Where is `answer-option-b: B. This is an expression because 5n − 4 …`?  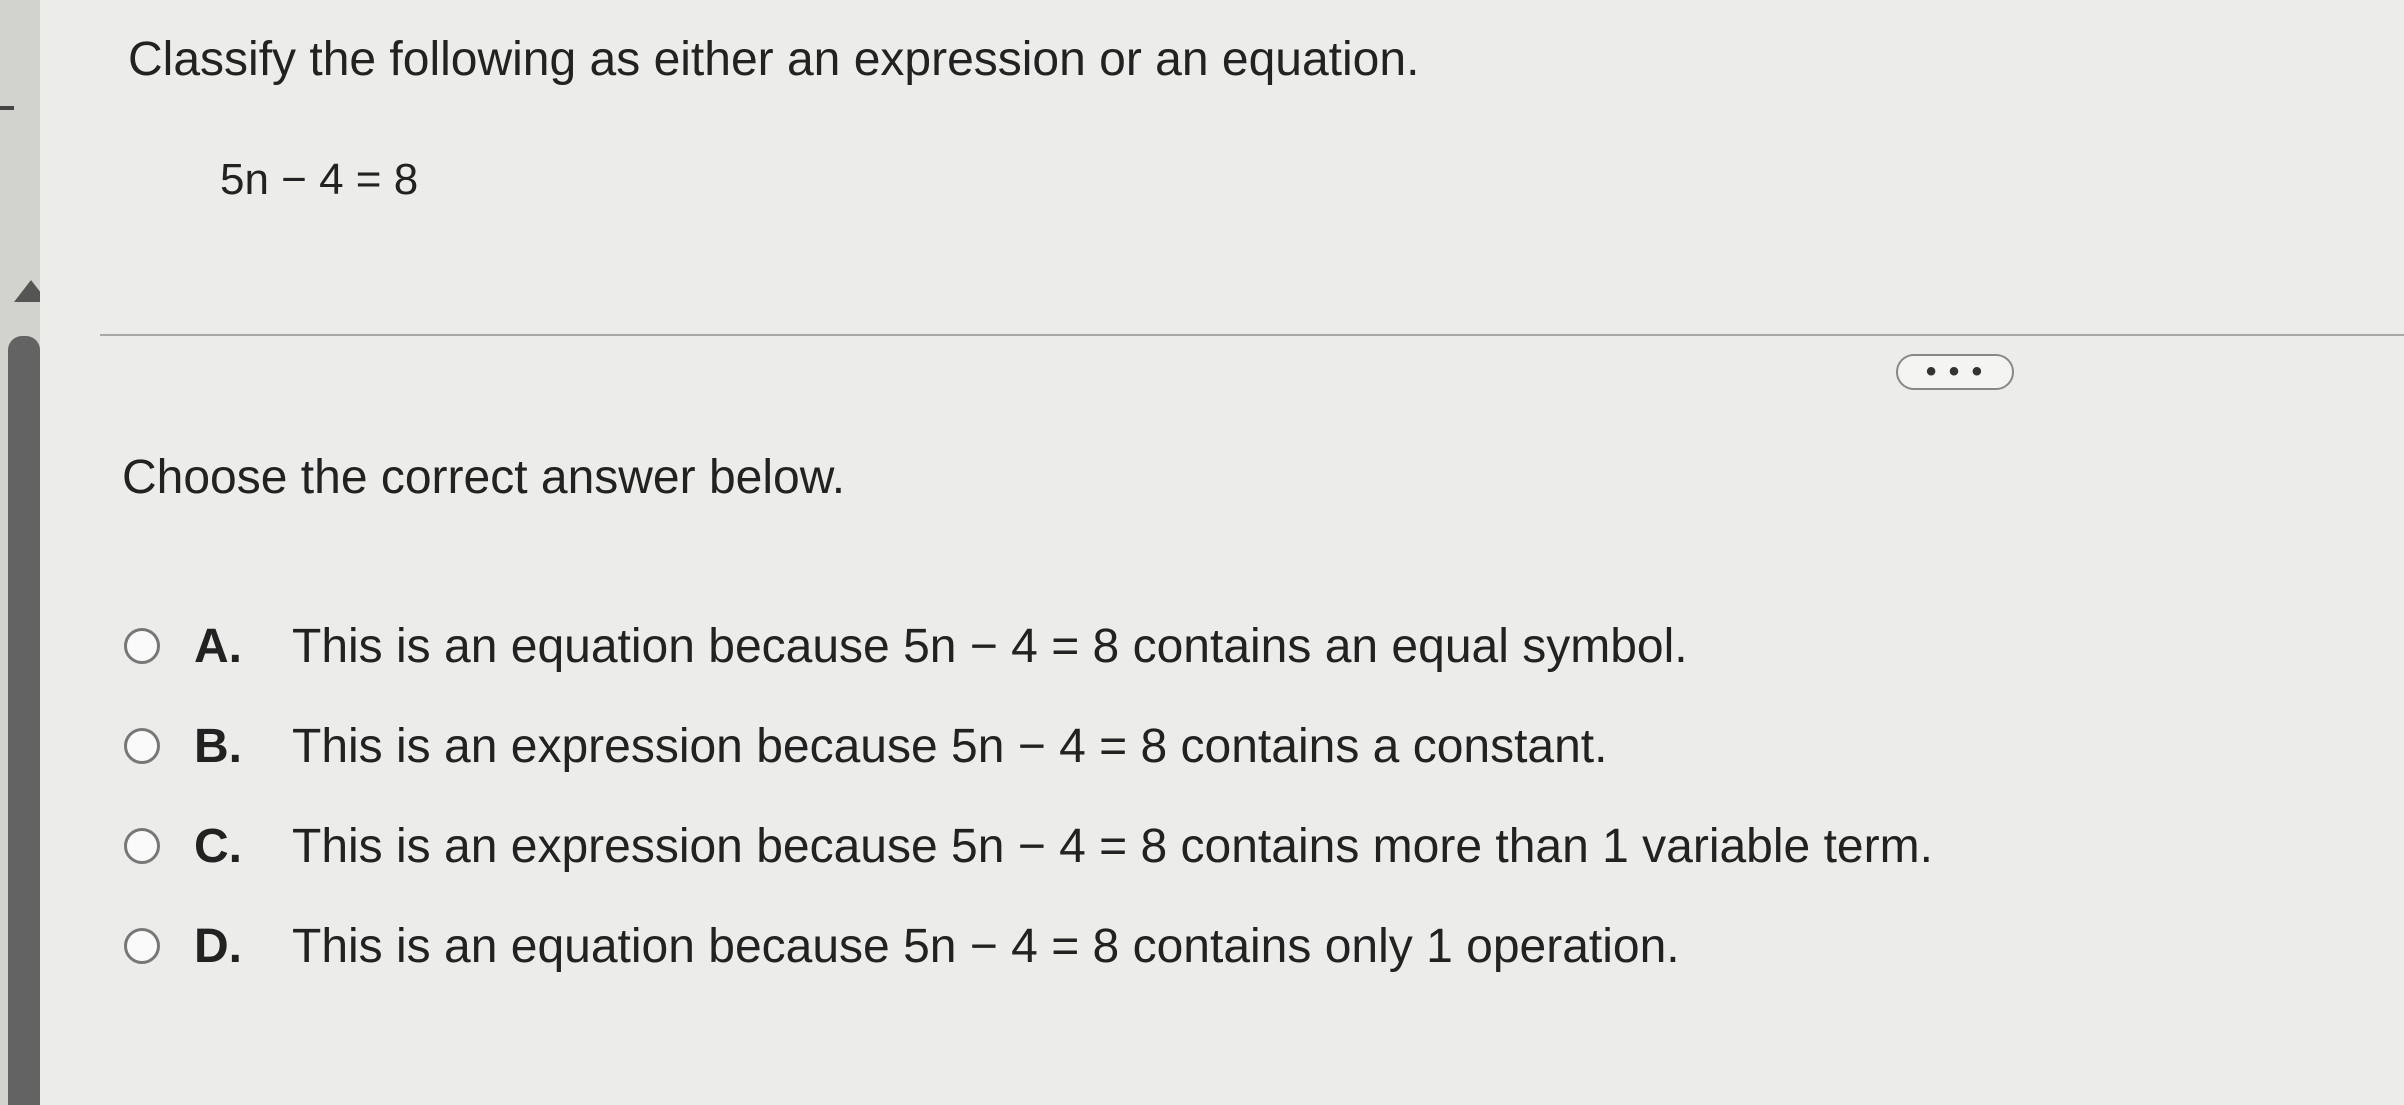 answer-option-b: B. This is an expression because 5n − 4 … is located at coordinates (1224, 746).